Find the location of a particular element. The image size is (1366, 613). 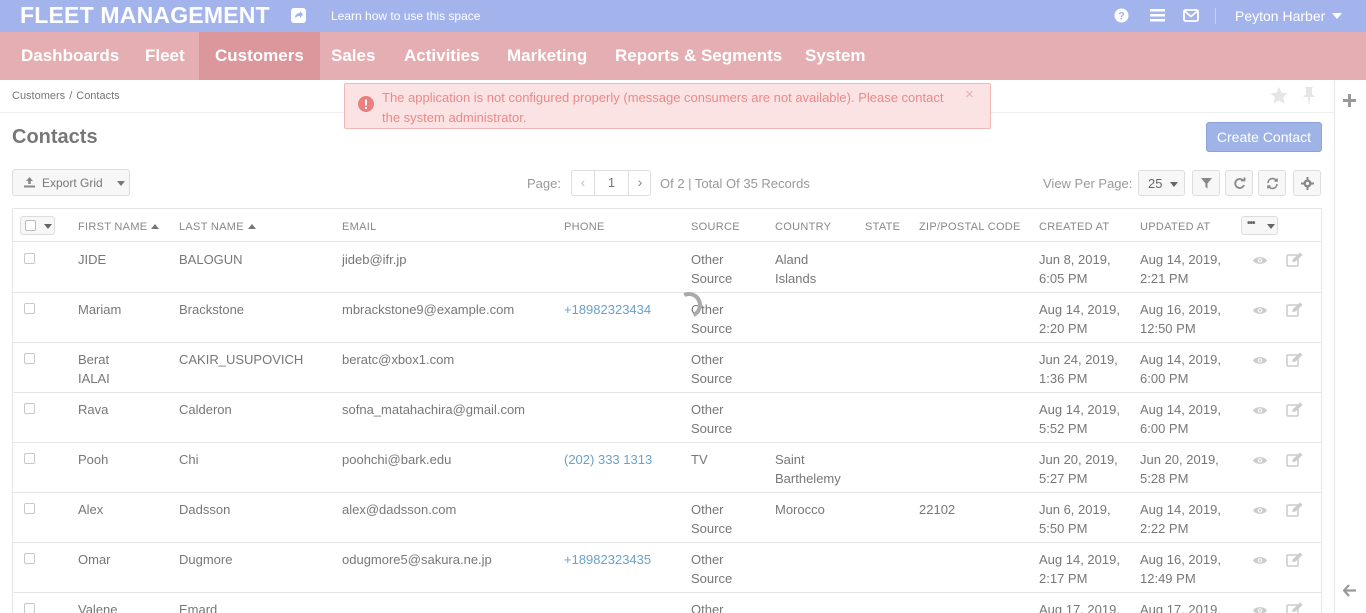

column-updated-at: UPDATED AT is located at coordinates (1175, 227).